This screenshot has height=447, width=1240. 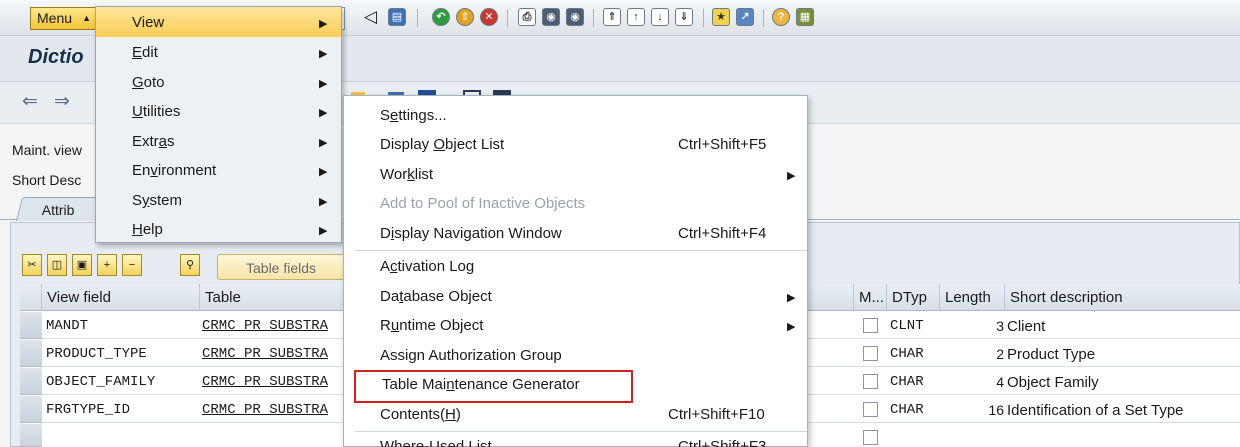 I want to click on menu-item-view: View, so click(x=148, y=22).